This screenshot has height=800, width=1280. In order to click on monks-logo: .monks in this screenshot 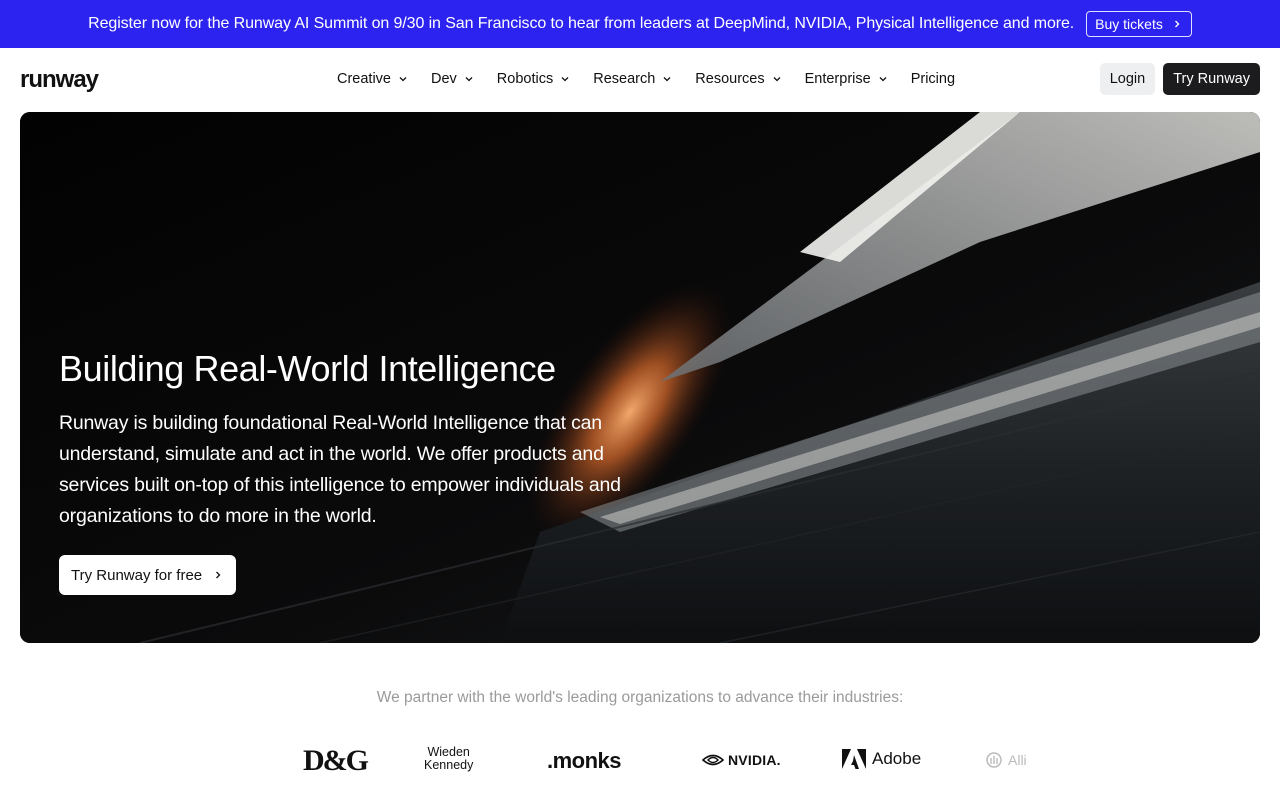, I will do `click(584, 760)`.